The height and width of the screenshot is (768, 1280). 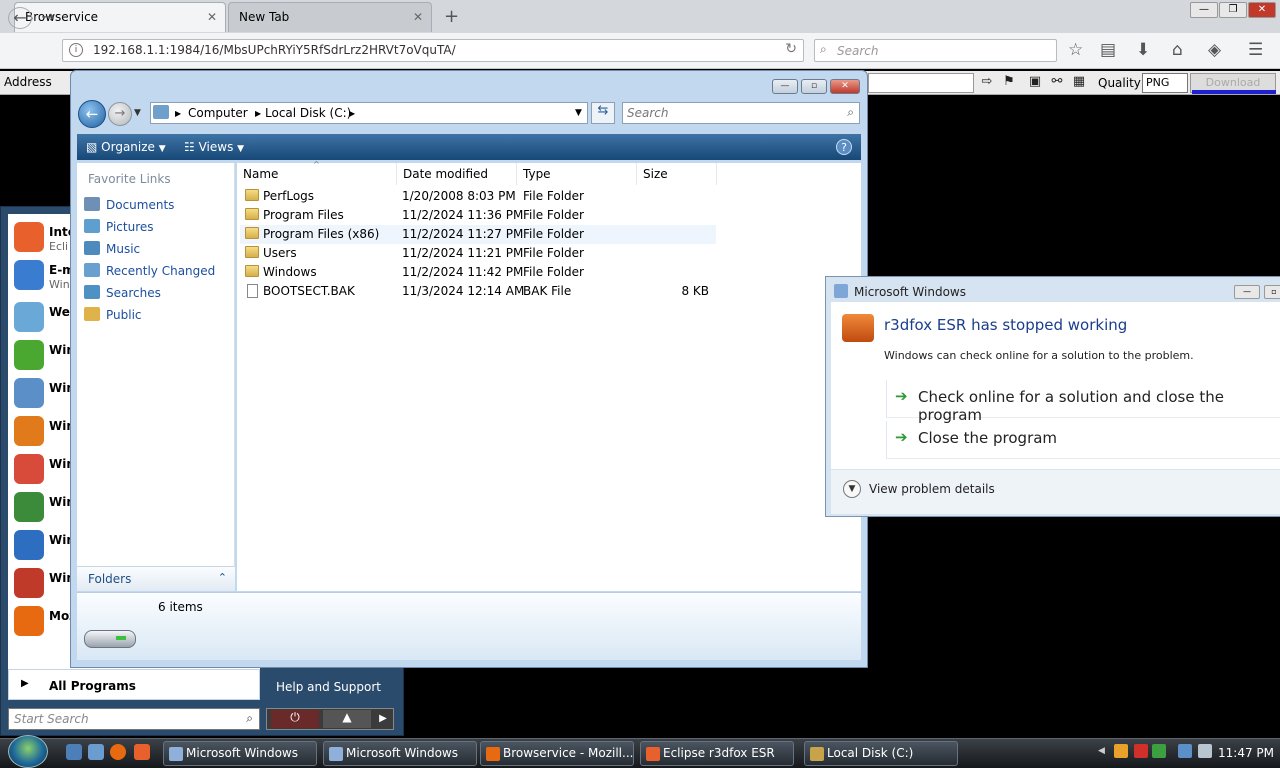 I want to click on new-tab-button: +, so click(x=451, y=16).